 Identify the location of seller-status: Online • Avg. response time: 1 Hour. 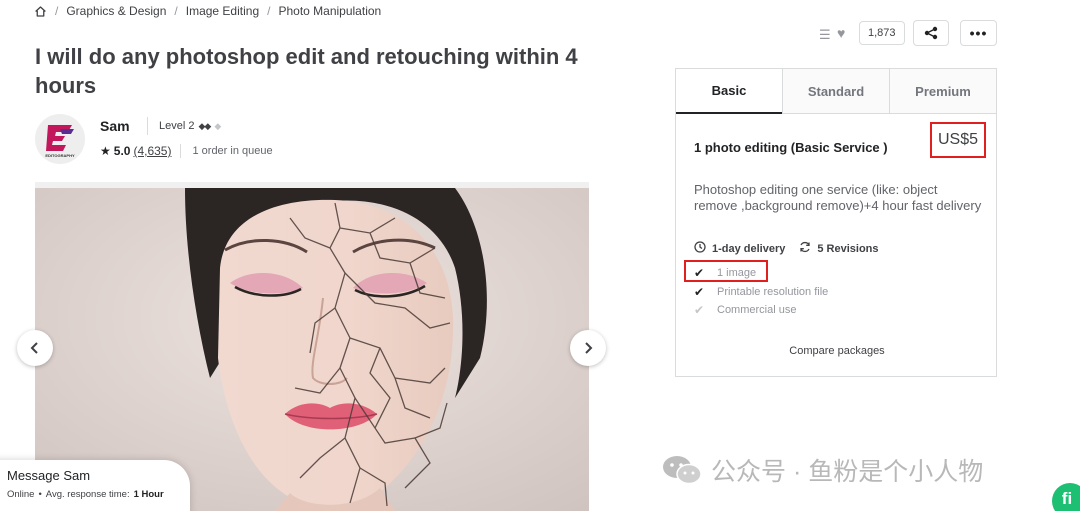
(98, 494).